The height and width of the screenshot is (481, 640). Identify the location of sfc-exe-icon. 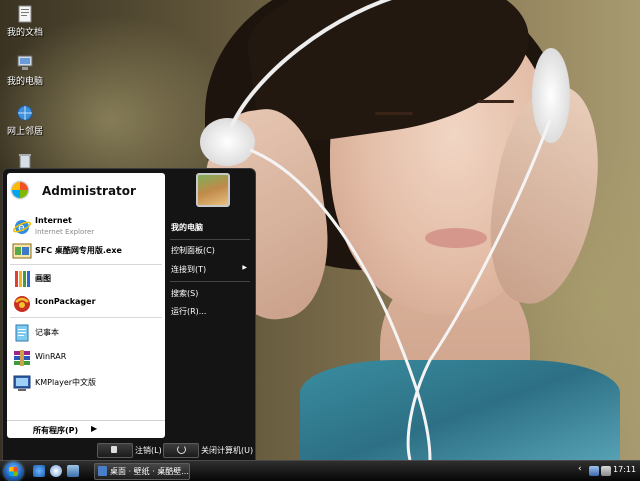
(22, 251).